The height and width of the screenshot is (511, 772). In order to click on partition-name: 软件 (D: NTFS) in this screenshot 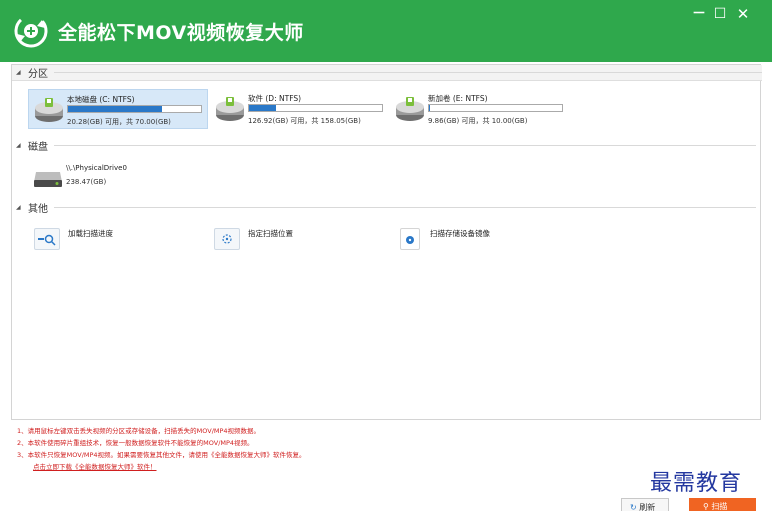, I will do `click(275, 98)`.